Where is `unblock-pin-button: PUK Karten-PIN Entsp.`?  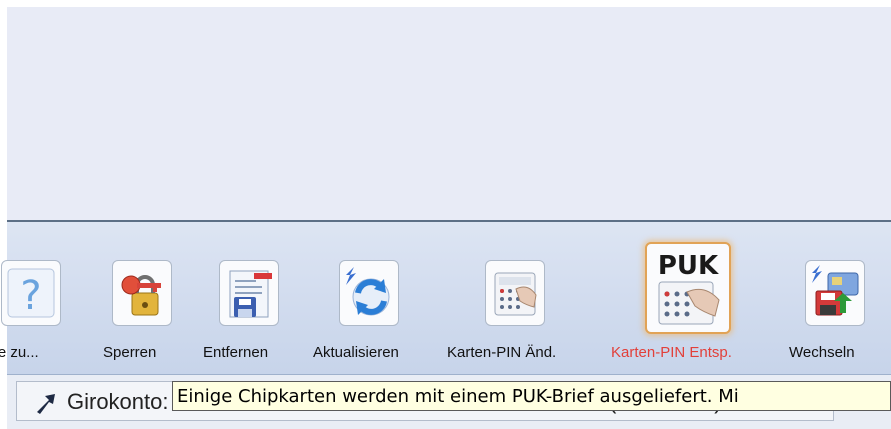
unblock-pin-button: PUK Karten-PIN Entsp. is located at coordinates (693, 298).